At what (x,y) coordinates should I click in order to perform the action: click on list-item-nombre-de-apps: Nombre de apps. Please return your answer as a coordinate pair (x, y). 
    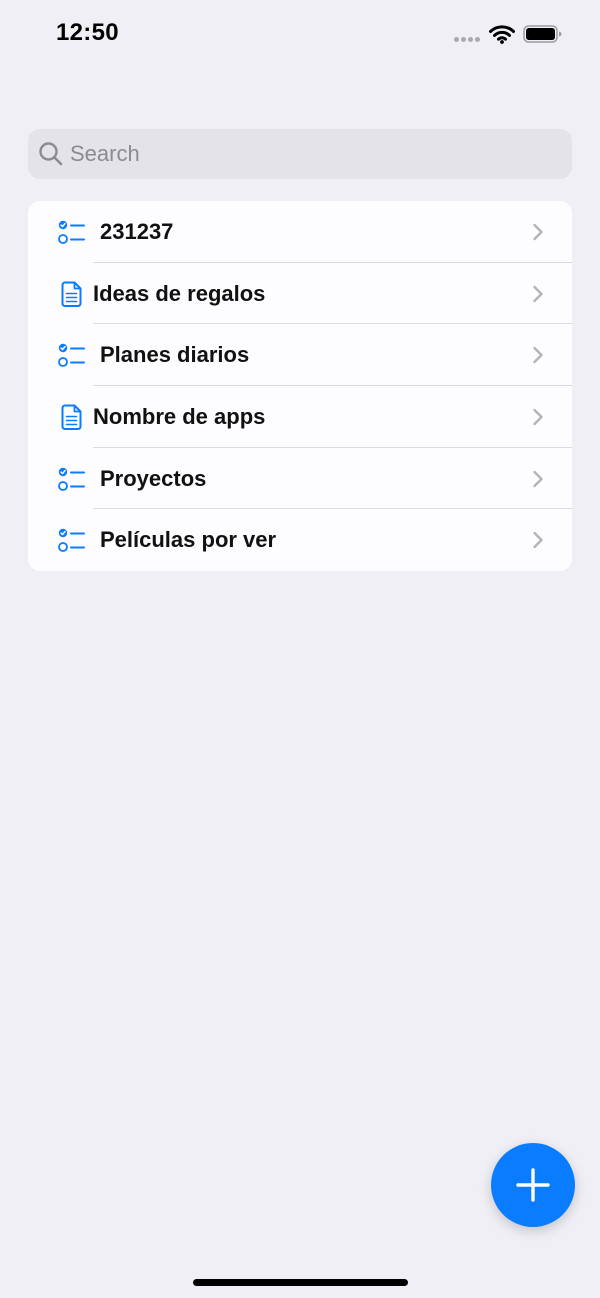
    Looking at the image, I should click on (300, 417).